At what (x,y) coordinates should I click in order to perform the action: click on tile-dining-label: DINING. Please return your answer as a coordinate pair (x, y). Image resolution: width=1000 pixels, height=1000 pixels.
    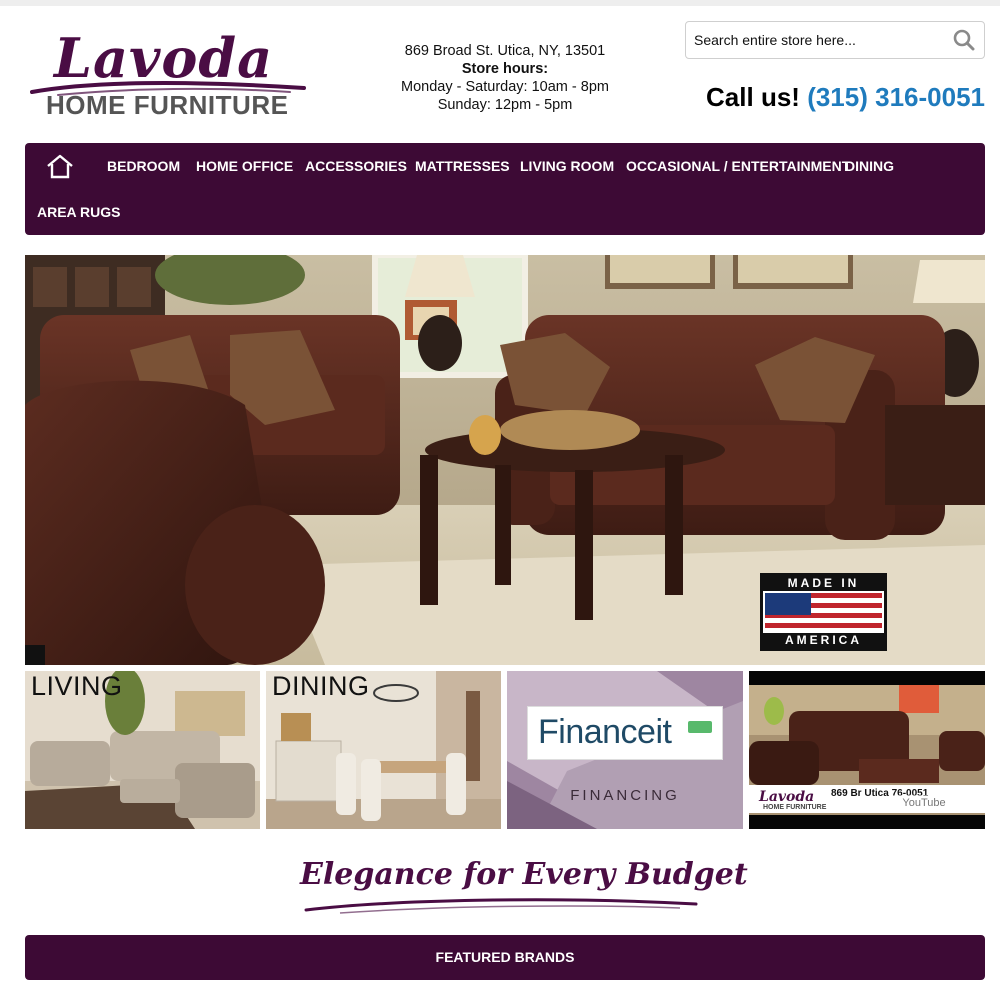
    Looking at the image, I should click on (321, 686).